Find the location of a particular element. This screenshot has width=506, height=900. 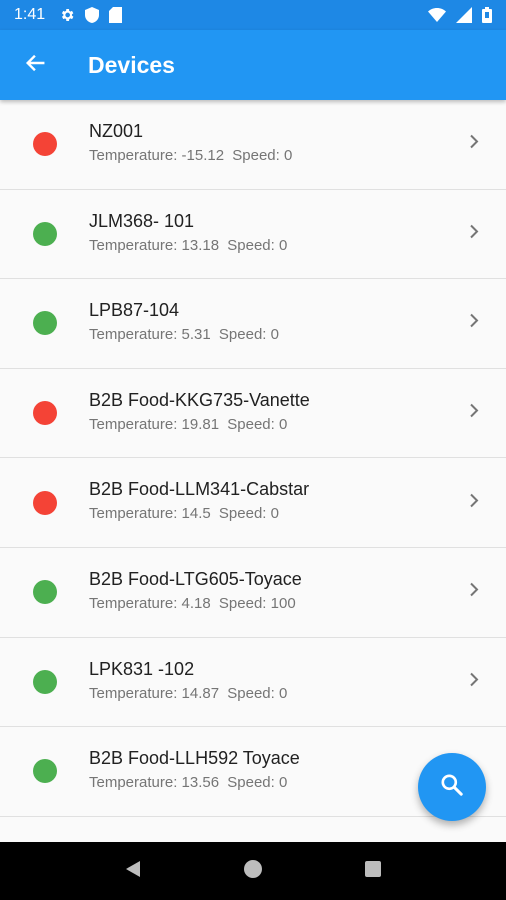

device-name: B2B Food-LTG605-Toyace is located at coordinates (195, 578).